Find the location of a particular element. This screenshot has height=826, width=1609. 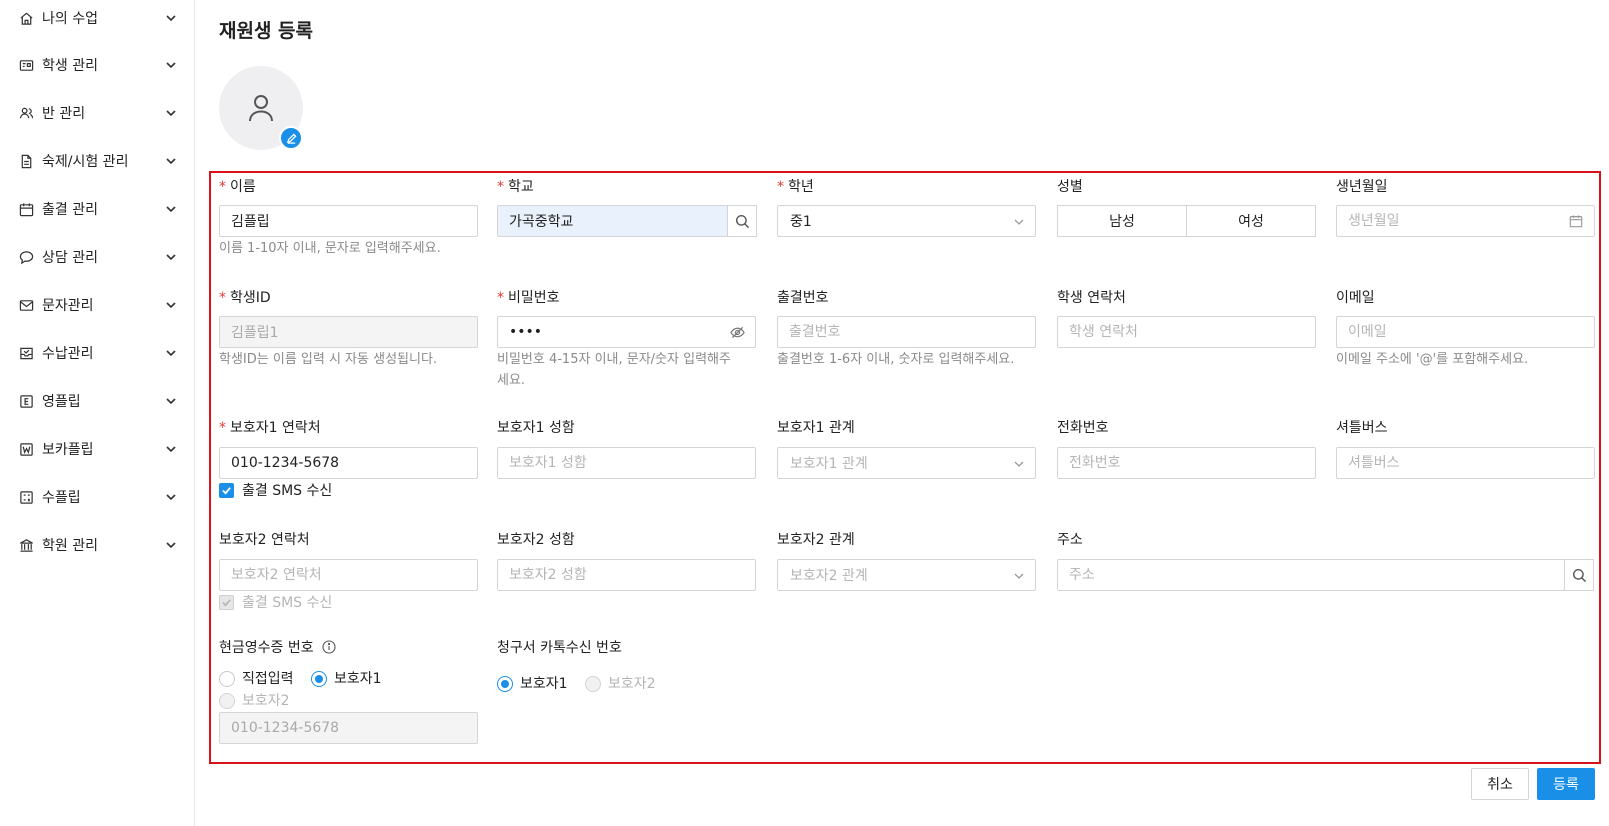

cash-receipt-number-input is located at coordinates (348, 728).